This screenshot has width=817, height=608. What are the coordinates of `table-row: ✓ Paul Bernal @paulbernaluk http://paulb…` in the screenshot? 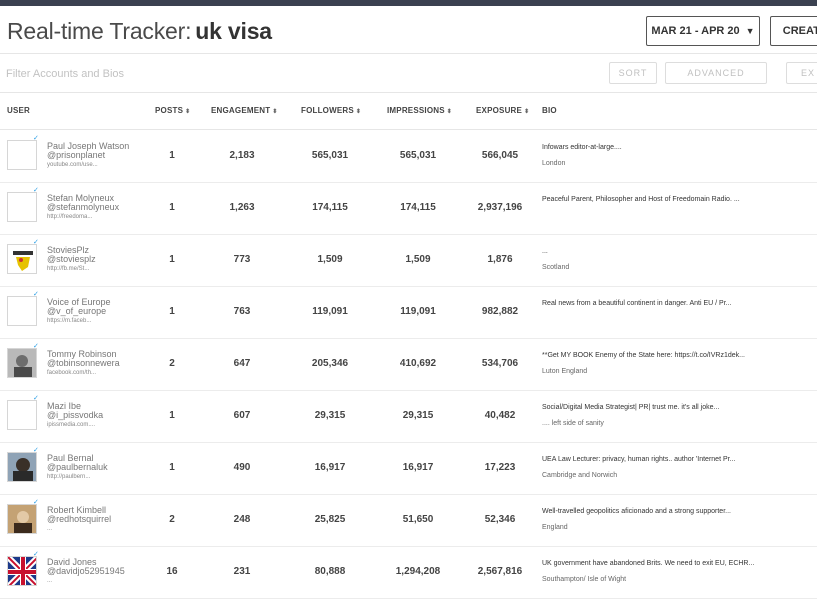 It's located at (408, 469).